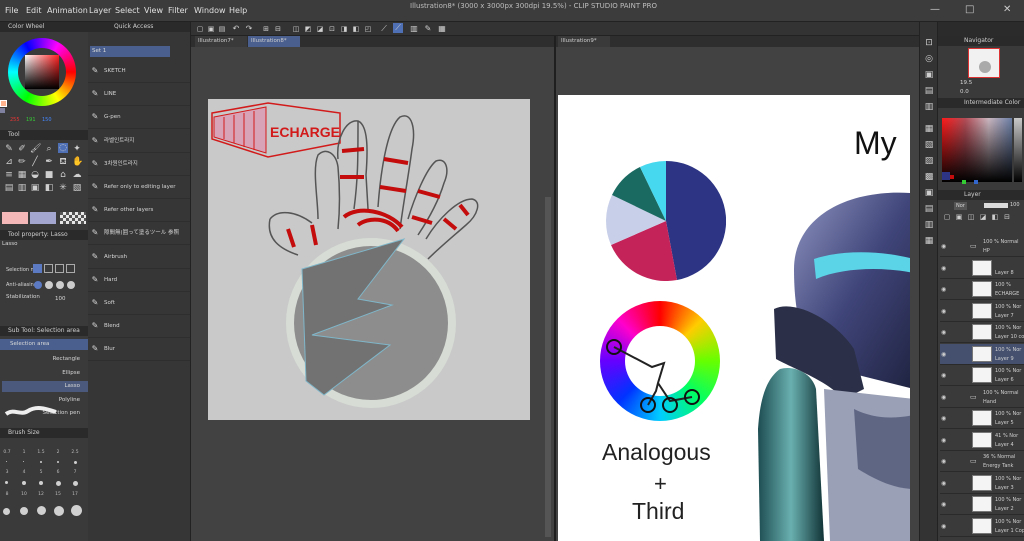  I want to click on airbrush-icon: ✒, so click(49, 162).